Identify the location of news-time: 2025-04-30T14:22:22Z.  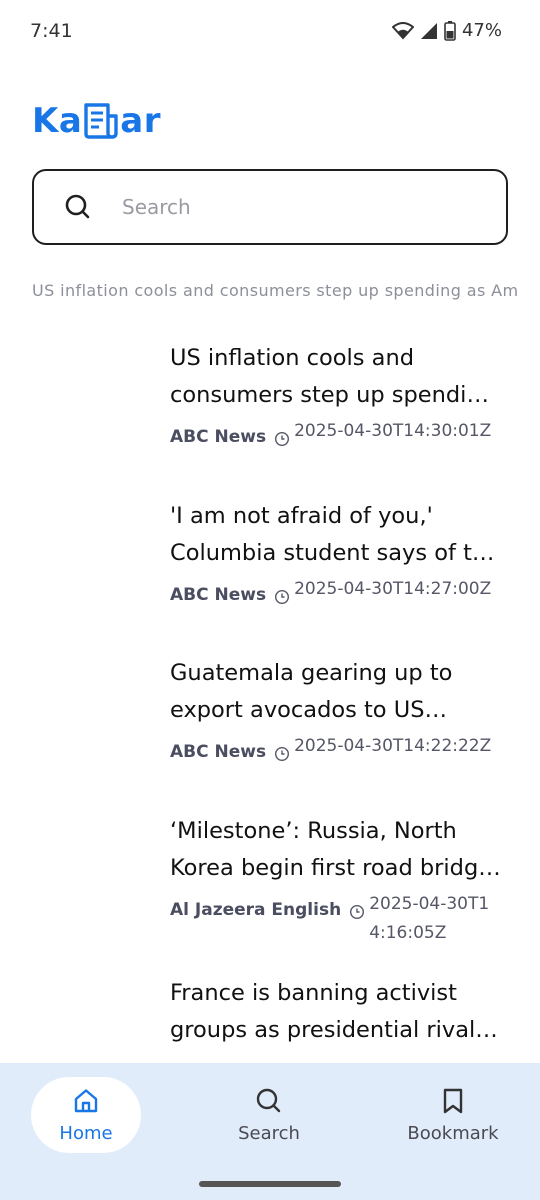
(393, 746).